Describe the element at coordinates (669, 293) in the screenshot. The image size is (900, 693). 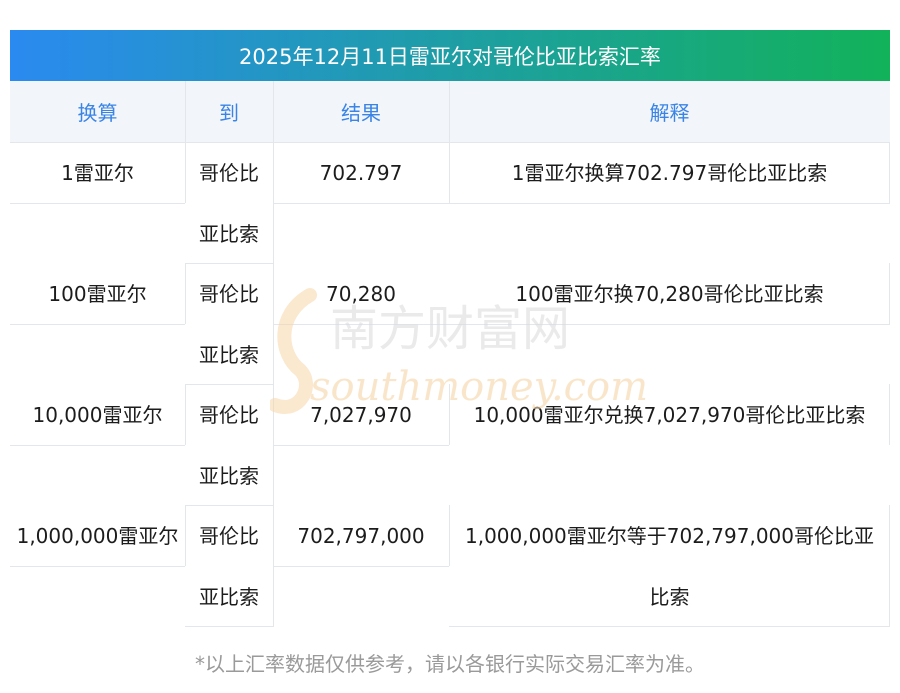
I see `row-2-explanation: 100雷亚尔换70,280哥伦比亚比索` at that location.